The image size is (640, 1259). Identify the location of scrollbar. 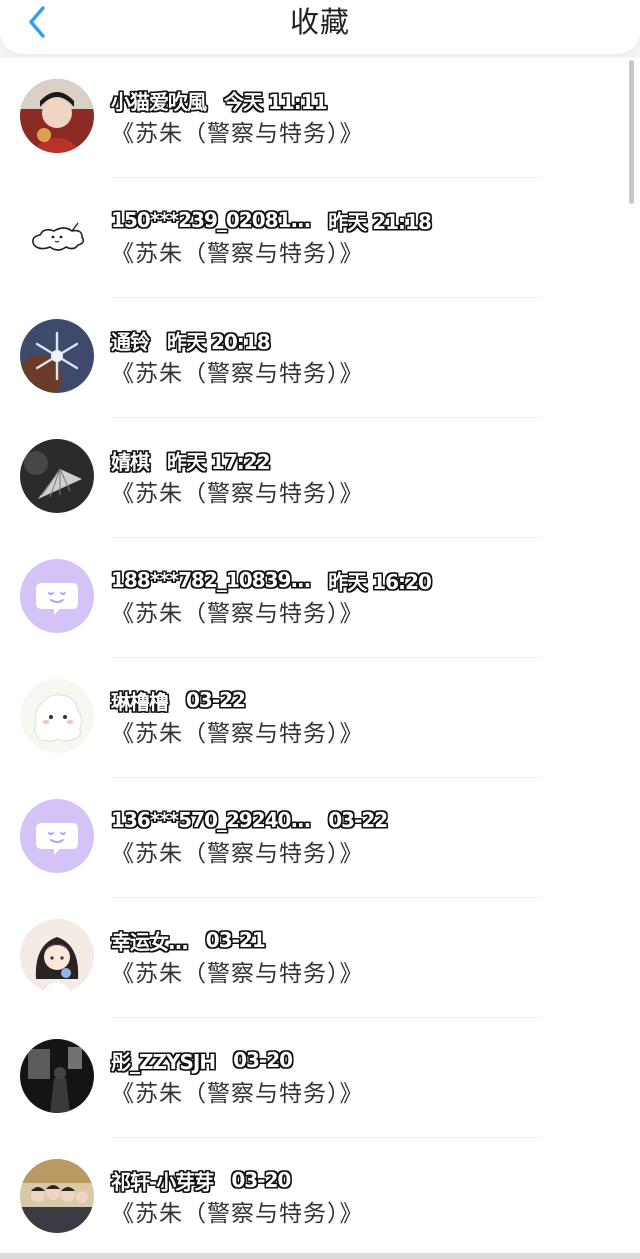
(631, 132).